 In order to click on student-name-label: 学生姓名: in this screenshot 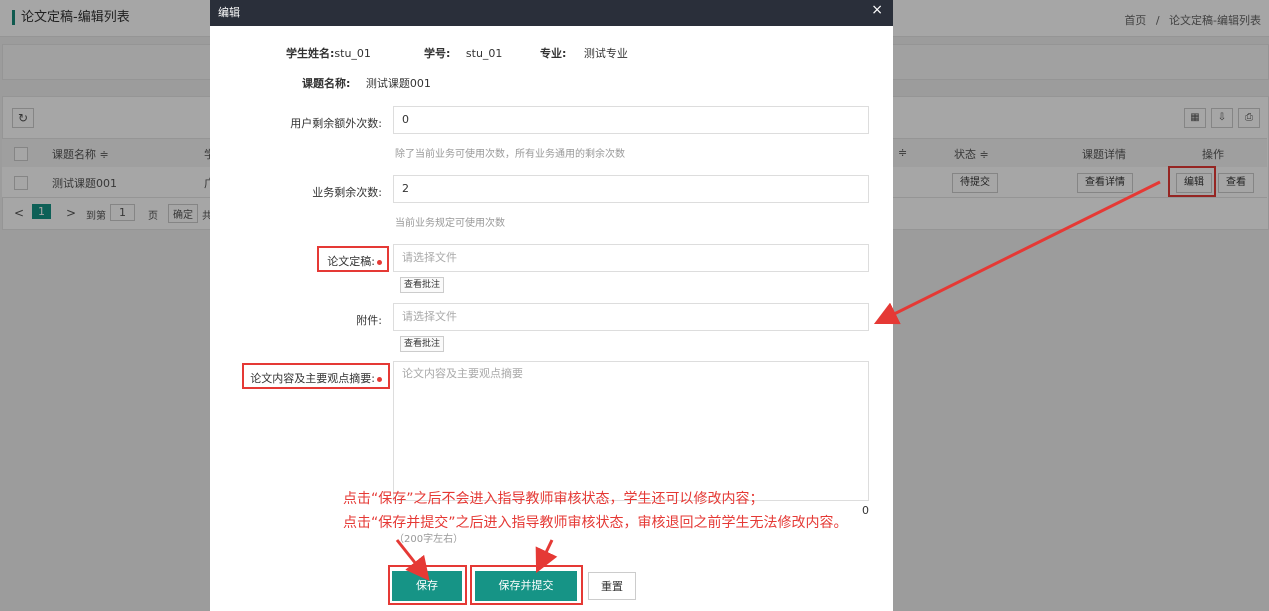, I will do `click(310, 53)`.